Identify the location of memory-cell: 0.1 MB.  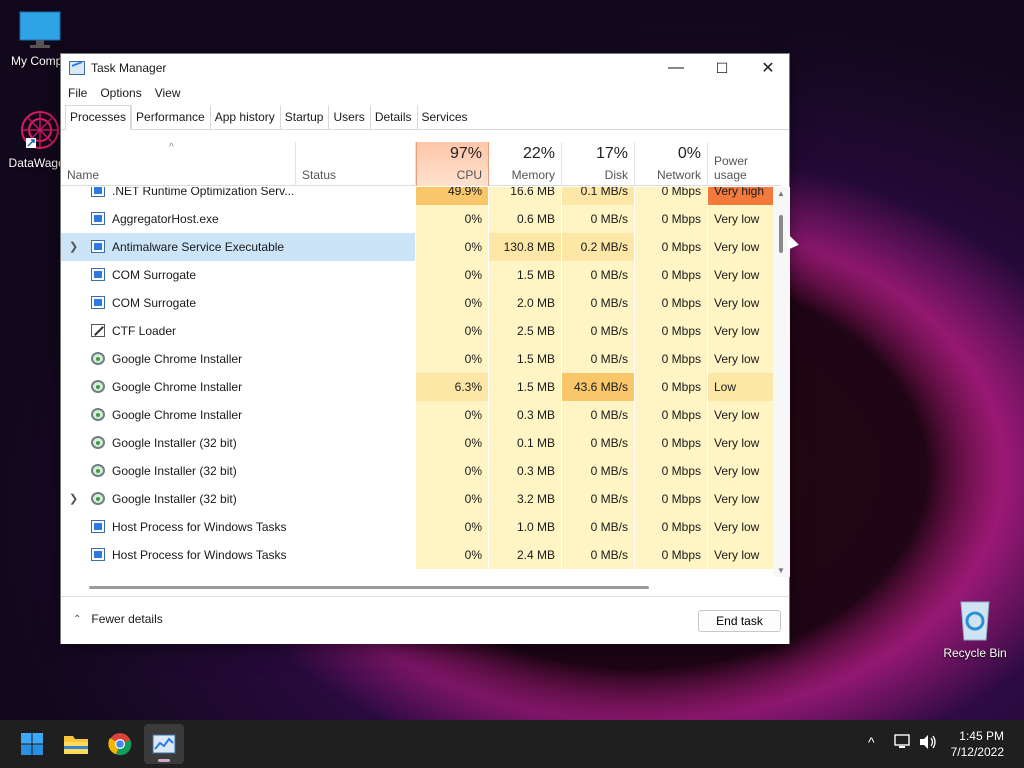
(525, 443).